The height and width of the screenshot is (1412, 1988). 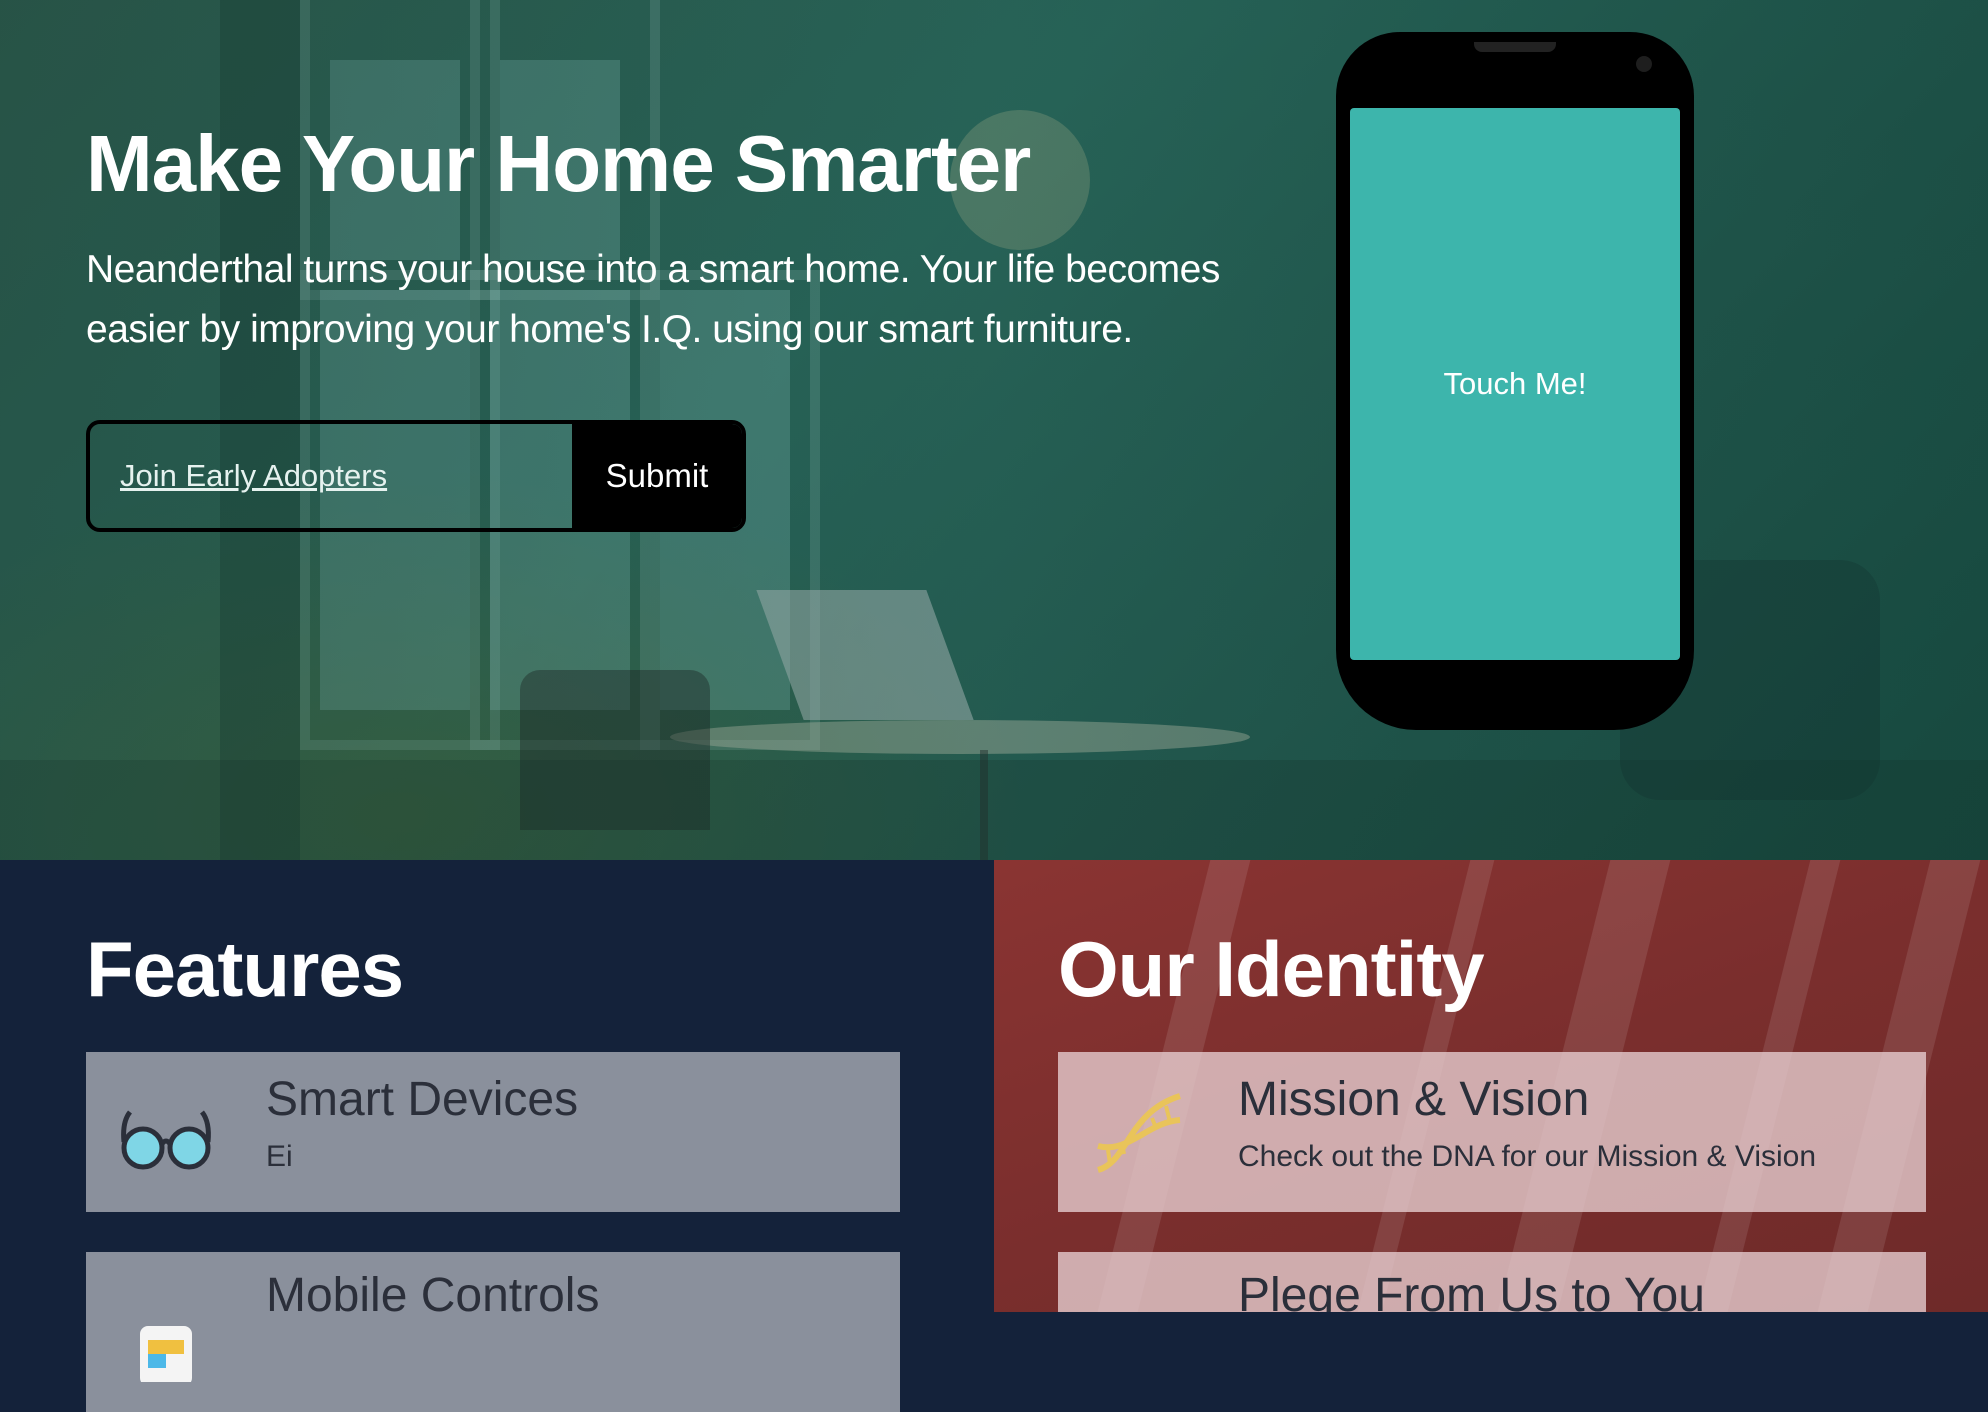 What do you see at coordinates (422, 1099) in the screenshot?
I see `card-title: Smart Devices` at bounding box center [422, 1099].